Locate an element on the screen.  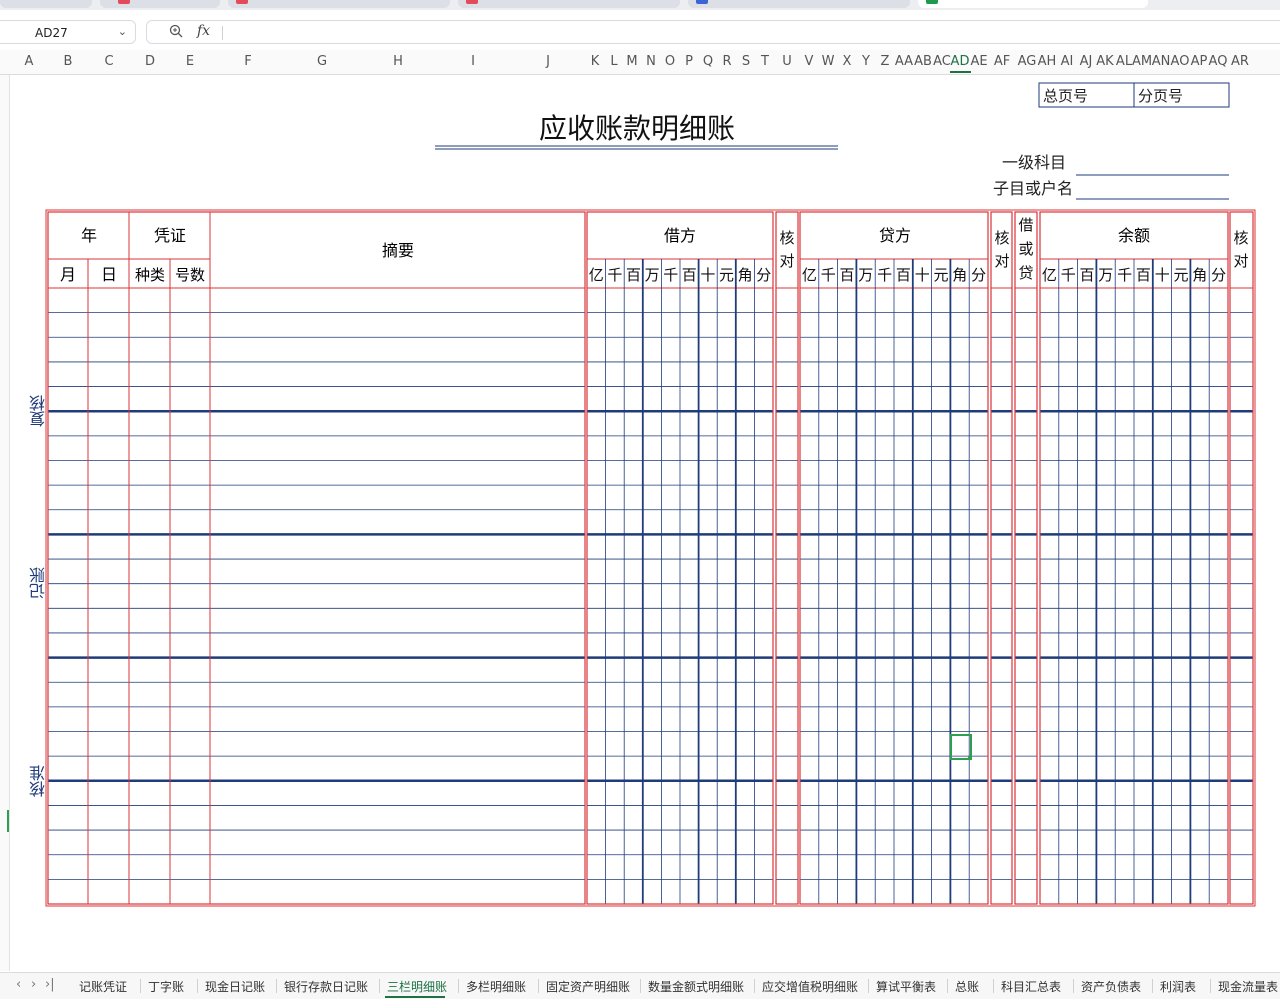
header-day: 日 is located at coordinates (109, 274).